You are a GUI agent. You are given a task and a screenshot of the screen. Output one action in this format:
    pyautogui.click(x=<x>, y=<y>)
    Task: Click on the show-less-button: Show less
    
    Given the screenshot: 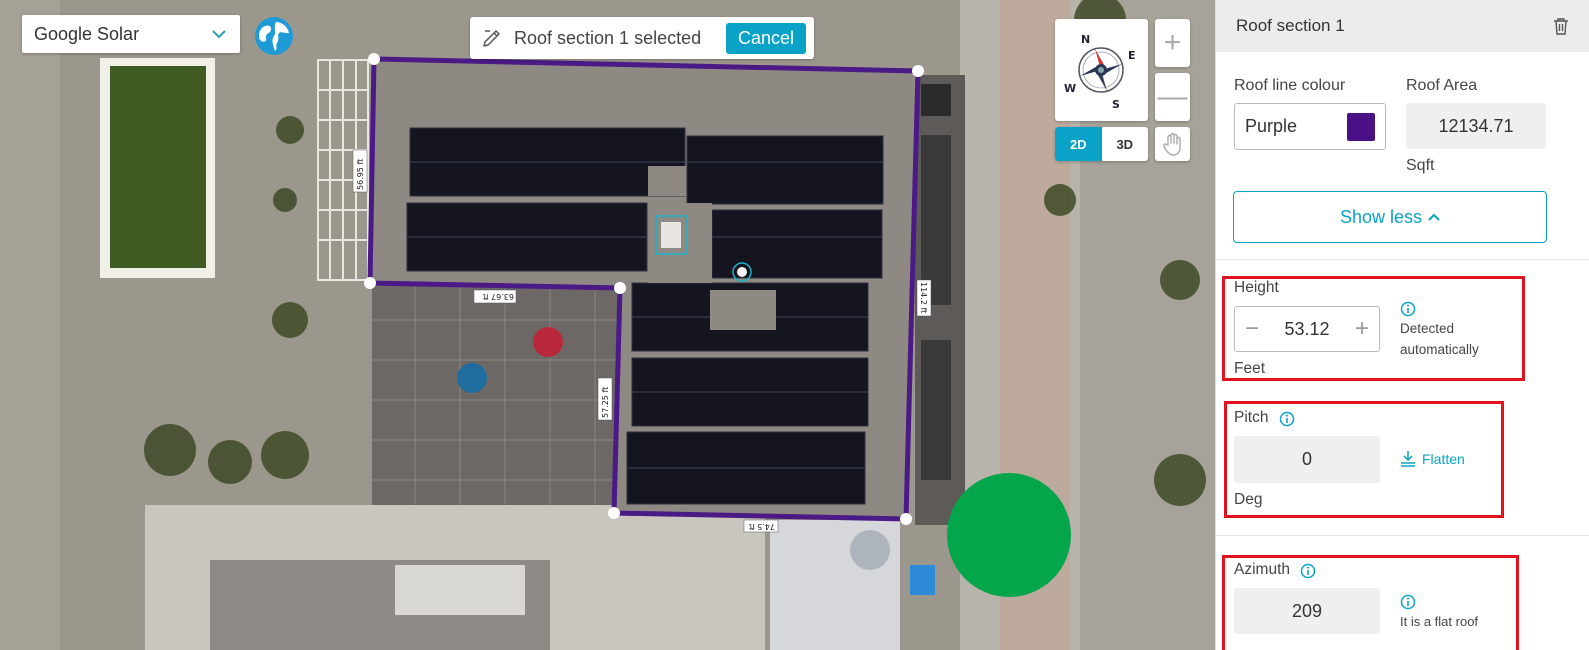 What is the action you would take?
    pyautogui.click(x=1390, y=217)
    